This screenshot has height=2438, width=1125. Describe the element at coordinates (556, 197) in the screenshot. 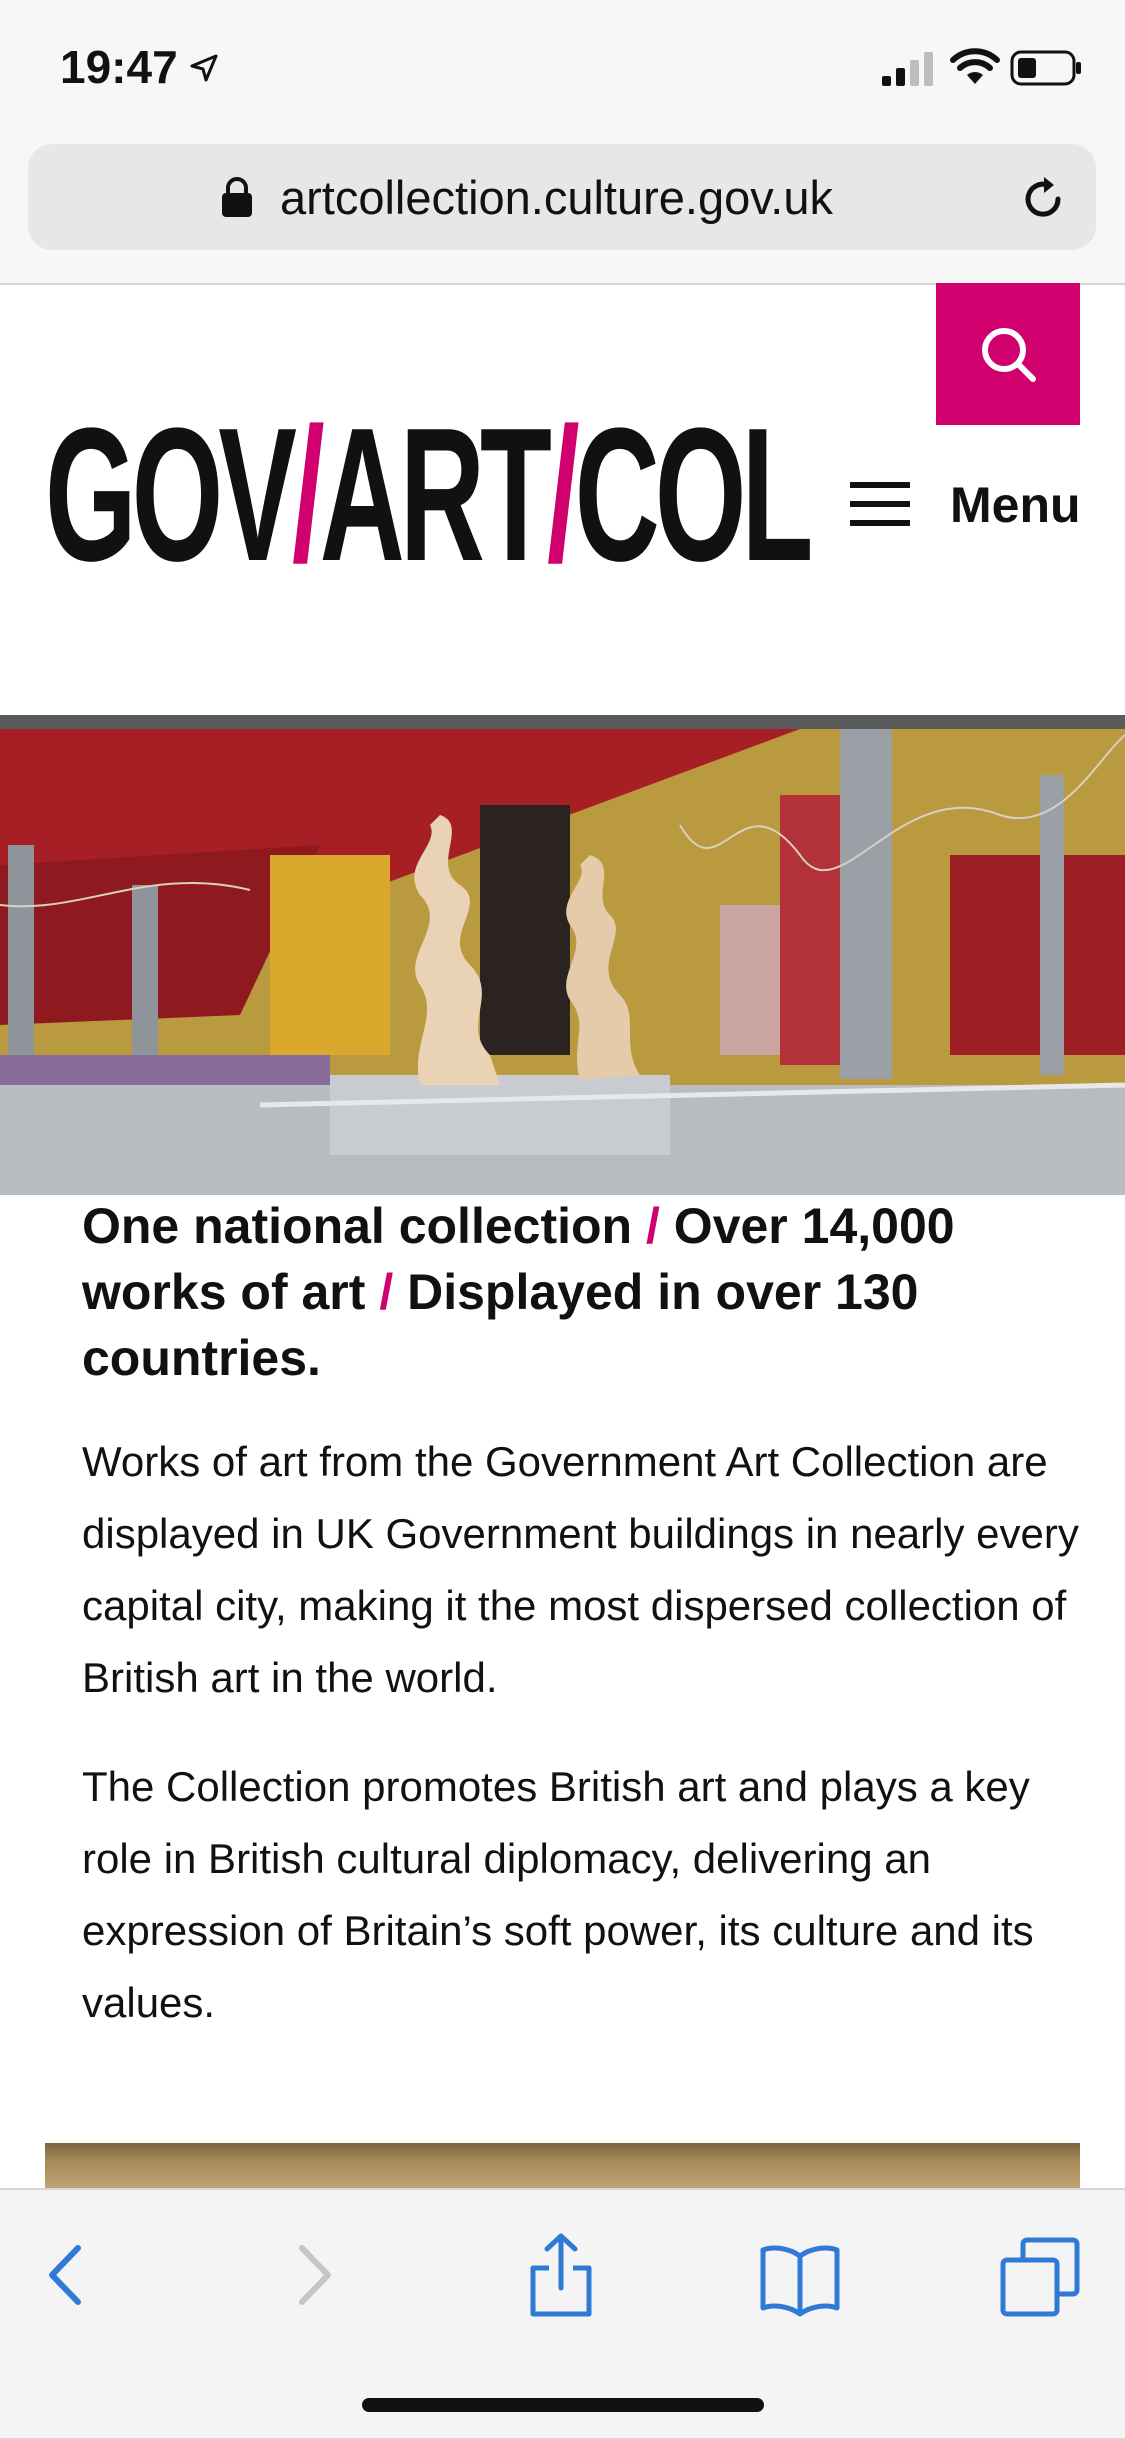

I see `url-text: artcollection.culture.gov.uk` at that location.